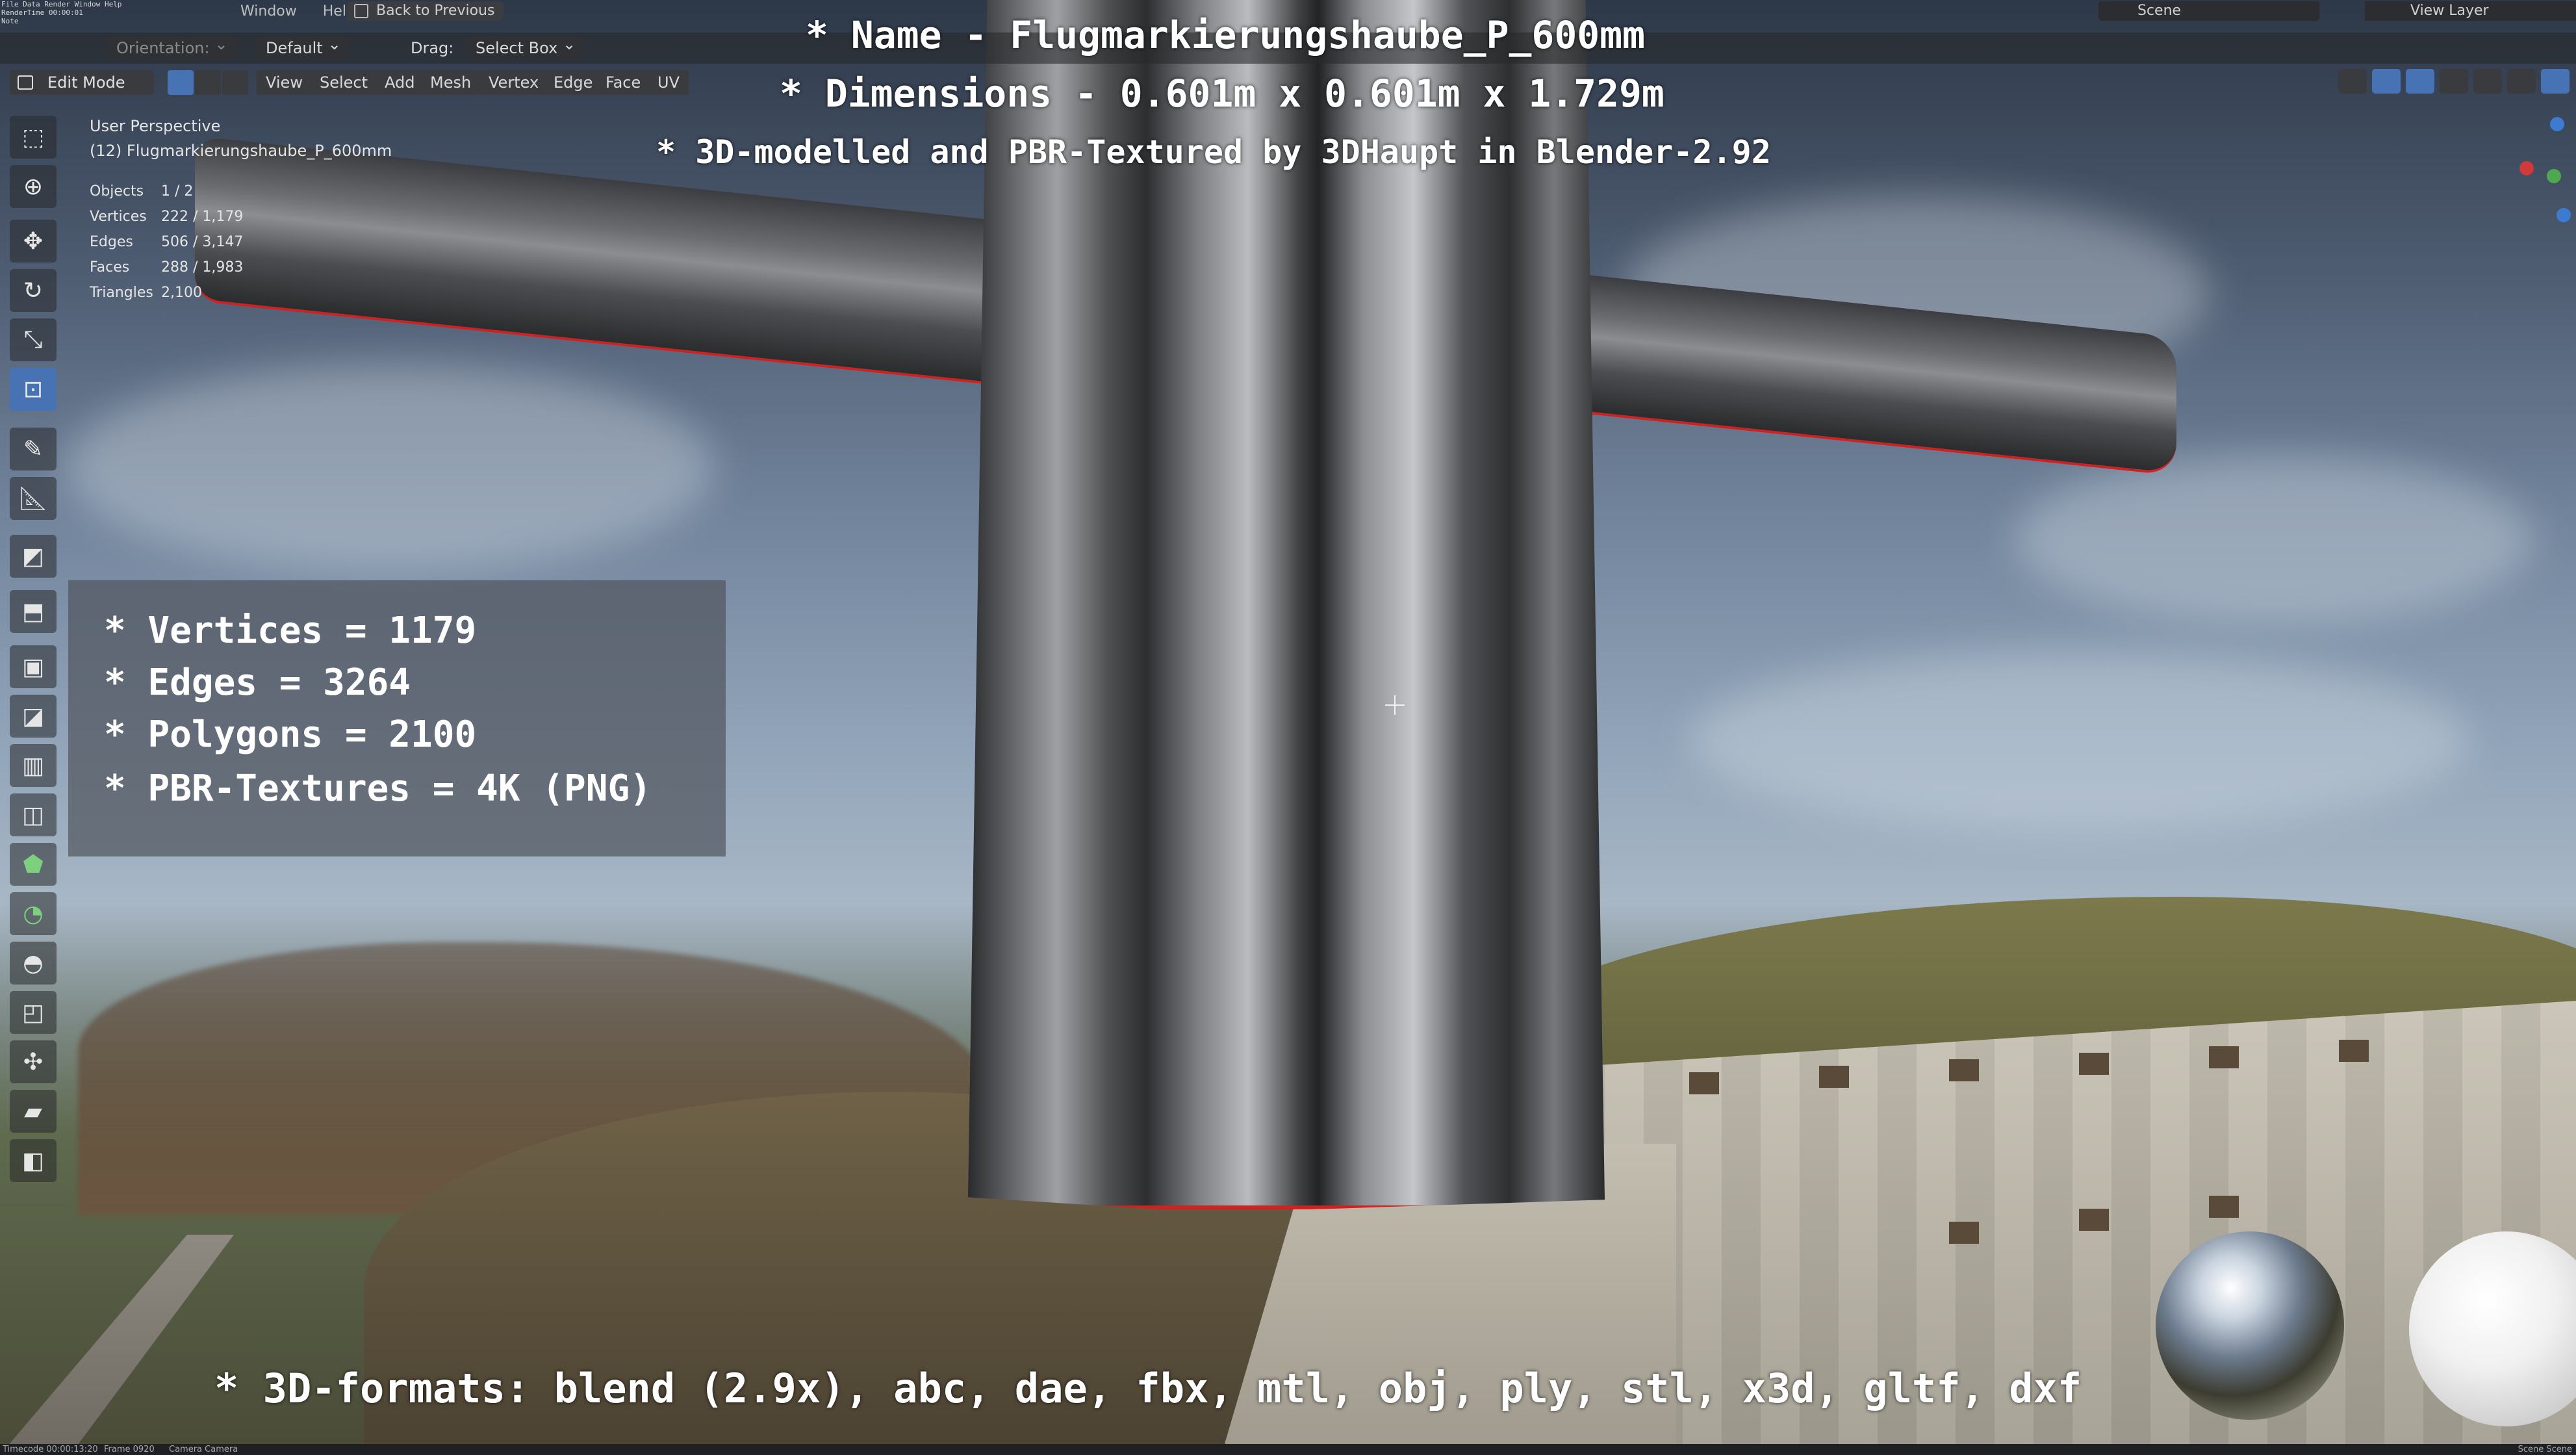  What do you see at coordinates (2555, 81) in the screenshot?
I see `material-shading-icon` at bounding box center [2555, 81].